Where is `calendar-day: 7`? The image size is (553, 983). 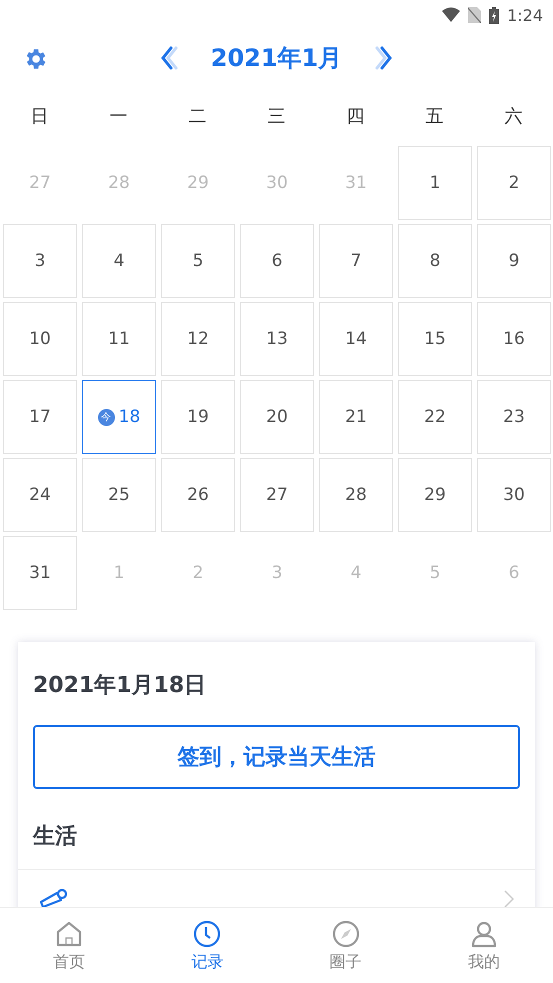
calendar-day: 7 is located at coordinates (356, 261).